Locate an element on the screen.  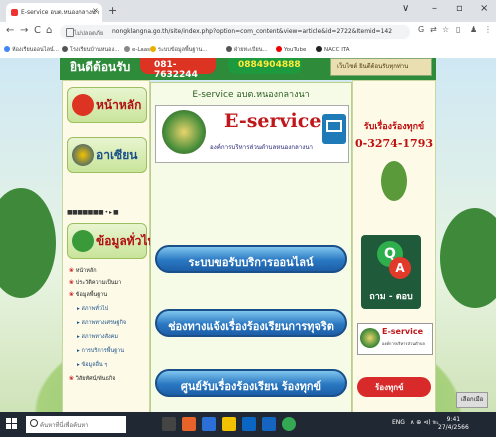
complaint-center-button: ศูนย์รับเรื่องร้องเรียน ร้องทุกข์ is located at coordinates (251, 383).